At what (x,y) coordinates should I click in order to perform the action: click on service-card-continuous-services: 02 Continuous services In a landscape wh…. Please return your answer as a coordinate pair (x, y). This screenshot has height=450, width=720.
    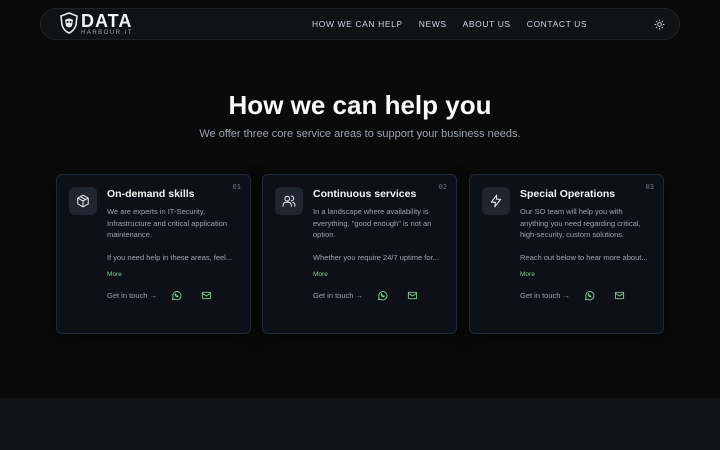
    Looking at the image, I should click on (359, 254).